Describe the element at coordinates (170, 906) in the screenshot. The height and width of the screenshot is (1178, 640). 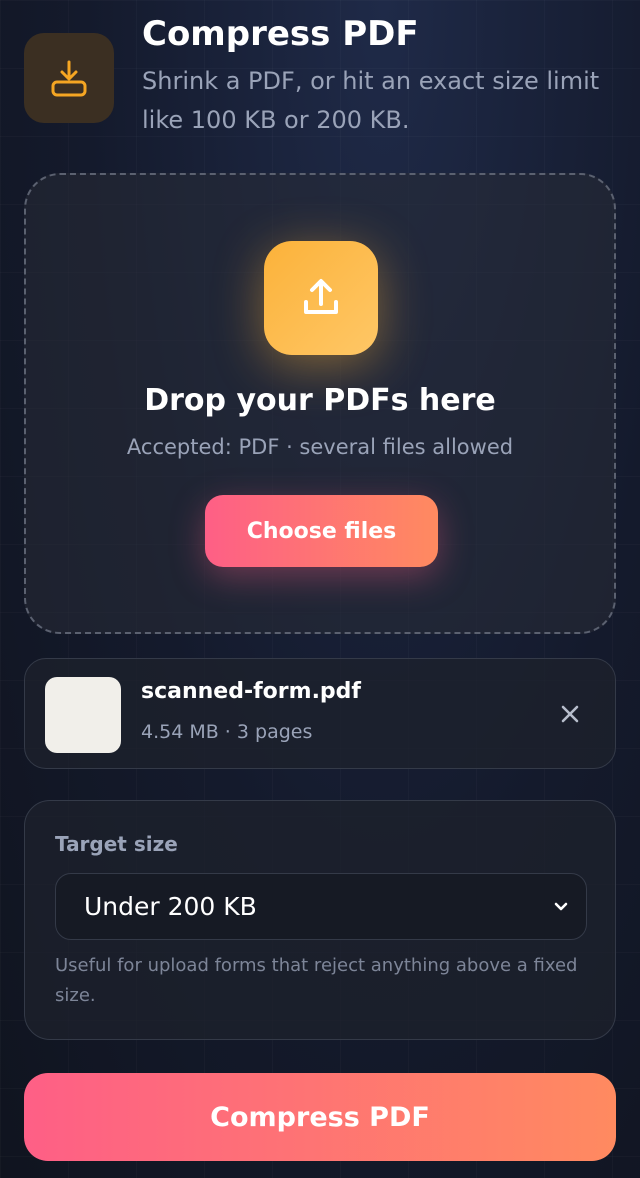
I see `target-size-value: Under 200 KB` at that location.